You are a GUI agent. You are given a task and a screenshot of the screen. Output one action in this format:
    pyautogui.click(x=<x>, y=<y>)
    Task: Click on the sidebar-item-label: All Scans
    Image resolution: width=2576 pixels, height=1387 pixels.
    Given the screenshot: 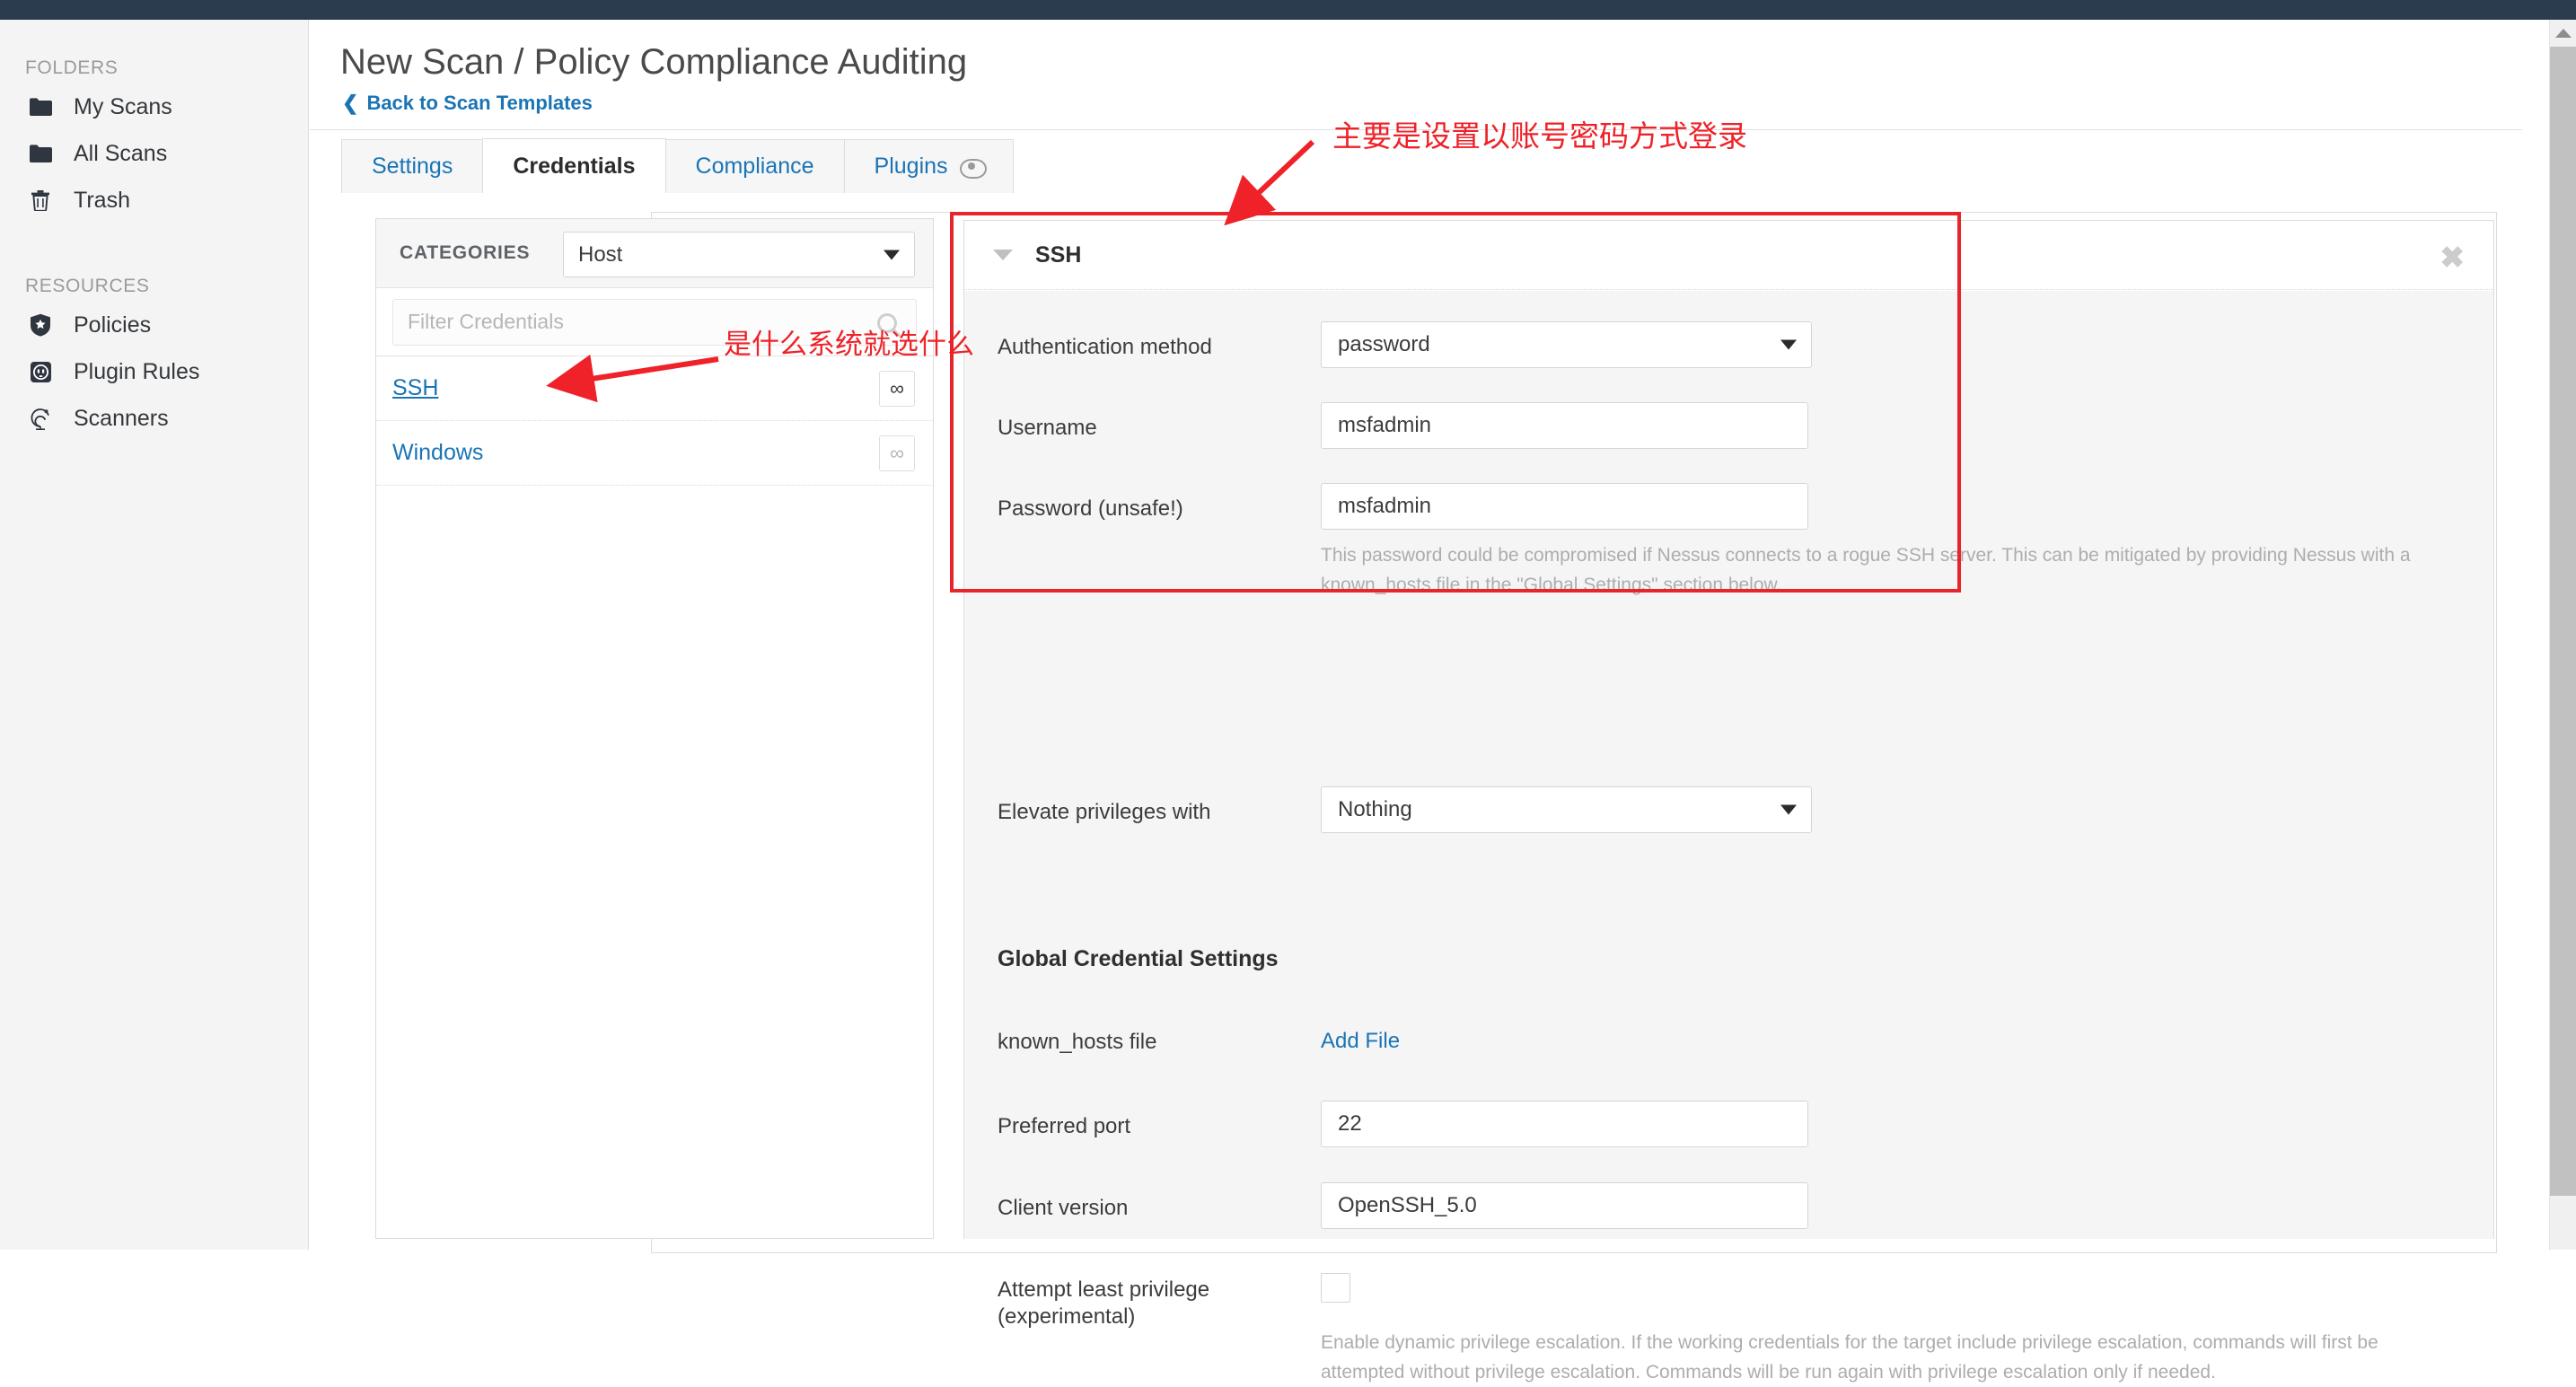 What is the action you would take?
    pyautogui.click(x=121, y=153)
    